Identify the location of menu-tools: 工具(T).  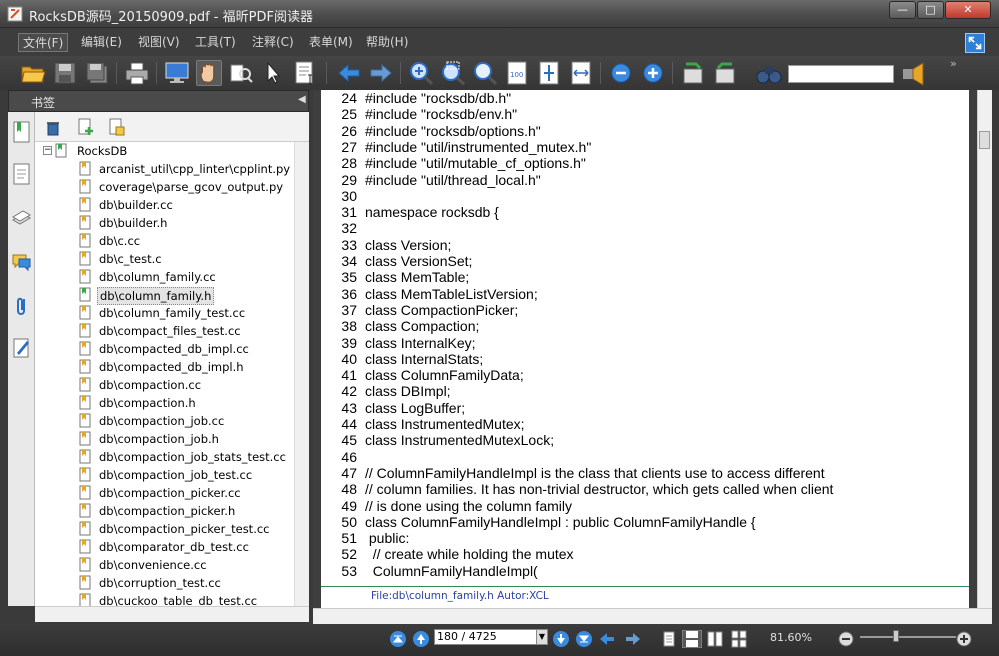
(215, 42).